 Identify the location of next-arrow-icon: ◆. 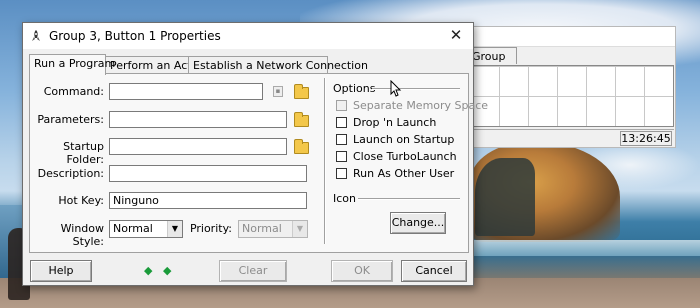
(168, 270).